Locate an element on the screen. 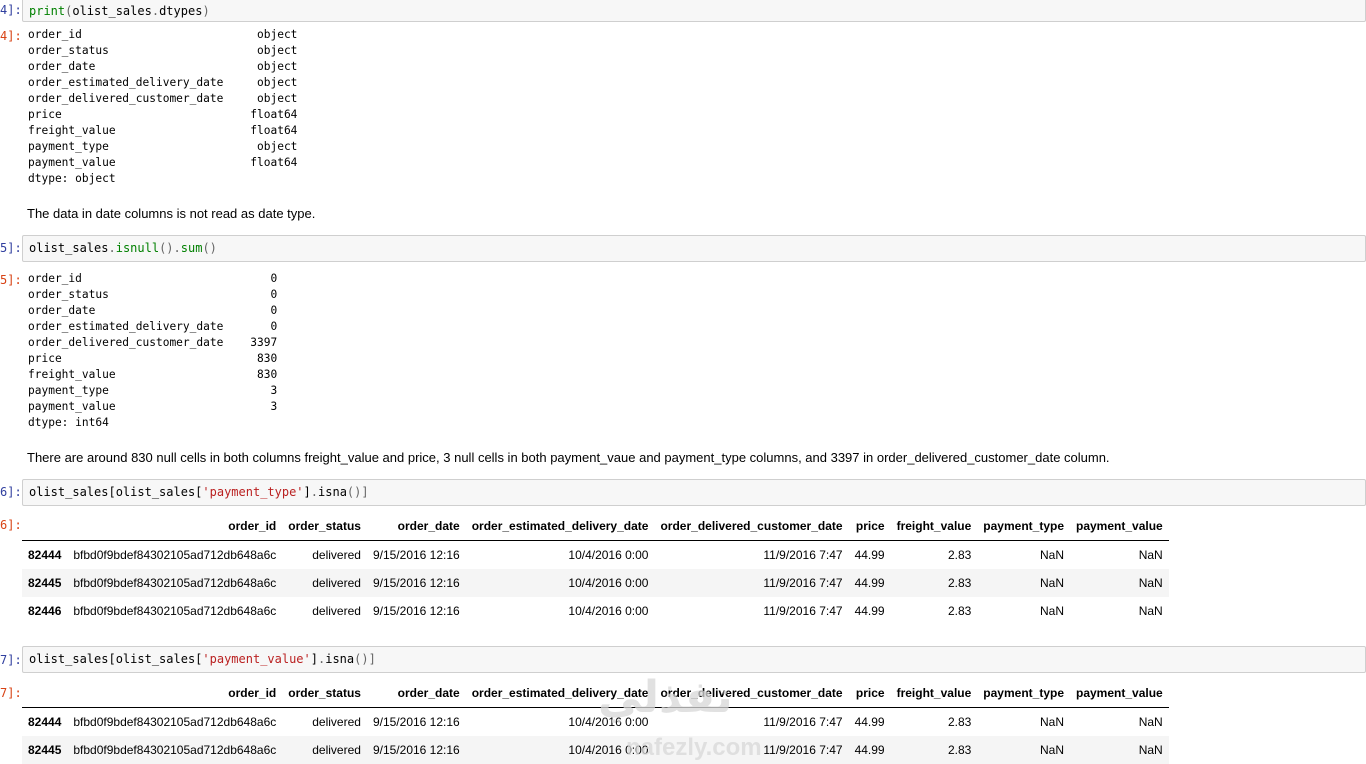 This screenshot has width=1366, height=764. code-line-2: olist_sales.isnull().sum() is located at coordinates (123, 248).